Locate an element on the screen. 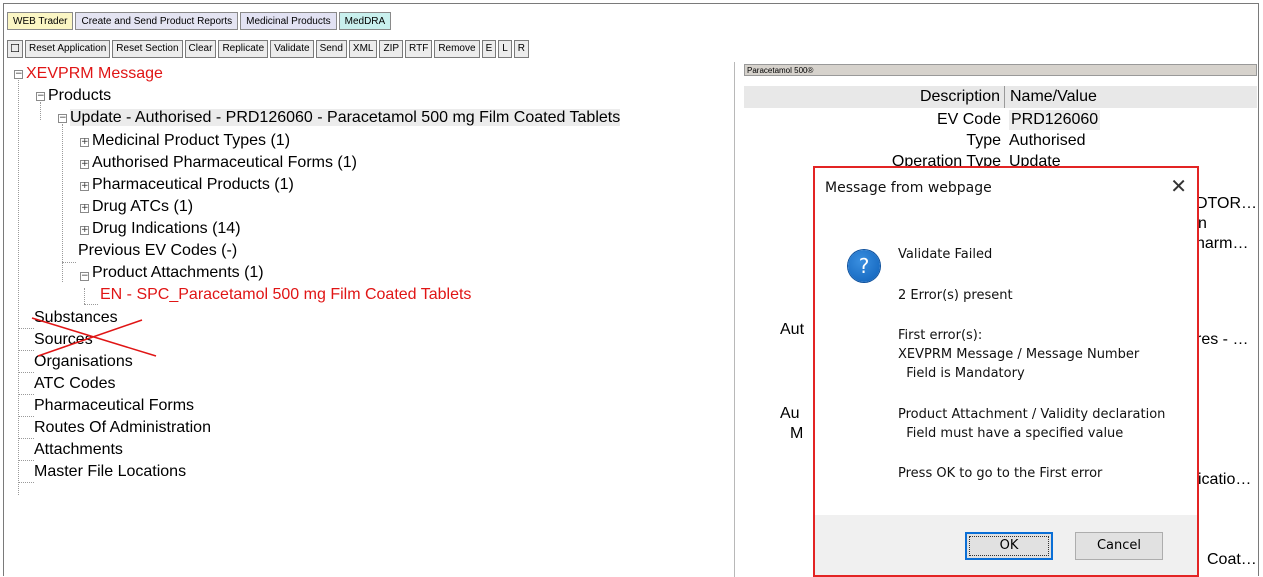  tree-node-products: Products is located at coordinates (79, 96).